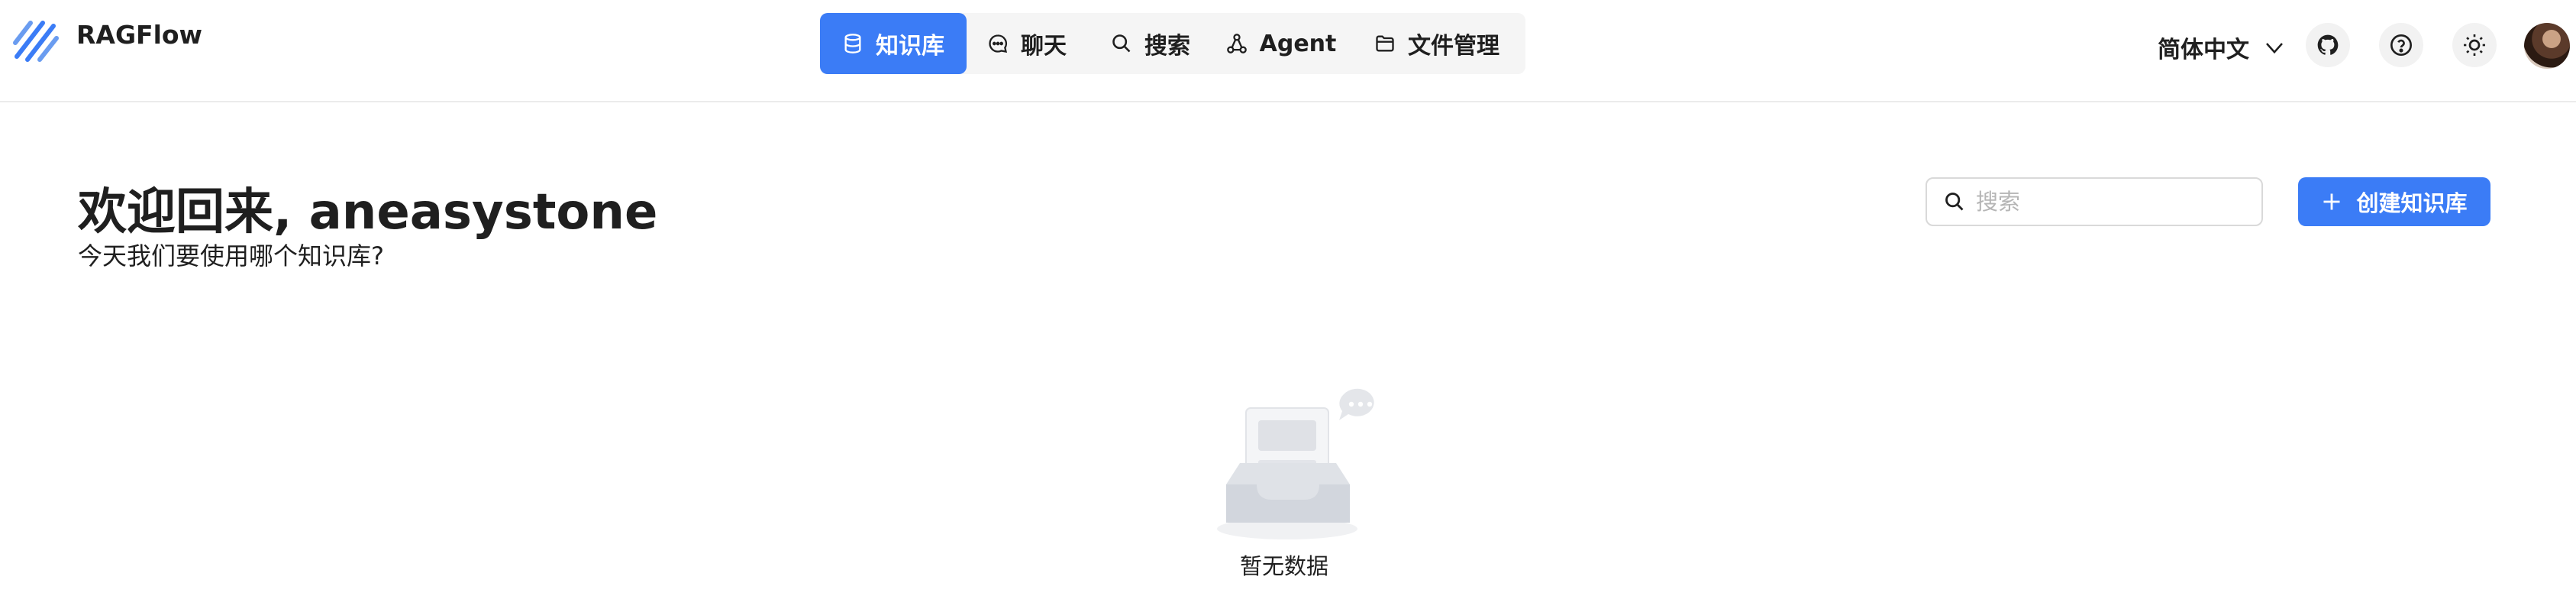 The image size is (2576, 596). What do you see at coordinates (1167, 46) in the screenshot?
I see `nav-tab-label: 搜索` at bounding box center [1167, 46].